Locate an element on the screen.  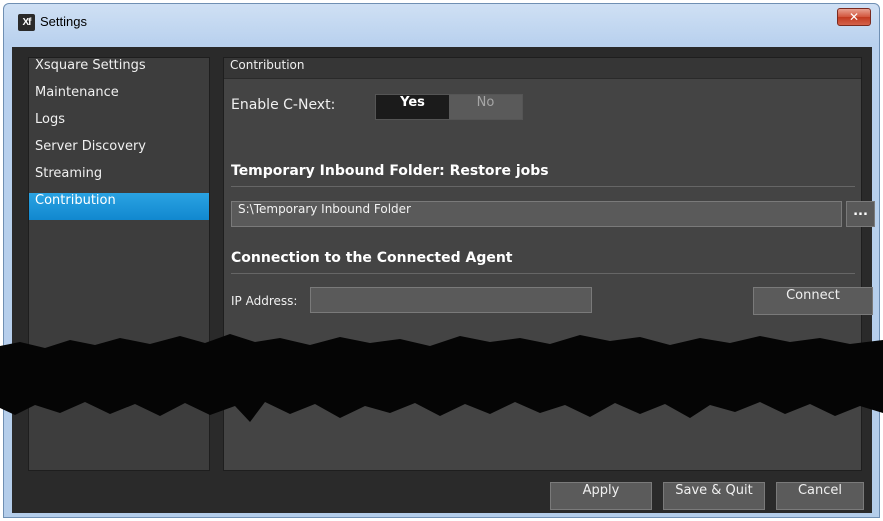
nav-item-xsquare-settings: Xsquare Settings is located at coordinates (119, 71).